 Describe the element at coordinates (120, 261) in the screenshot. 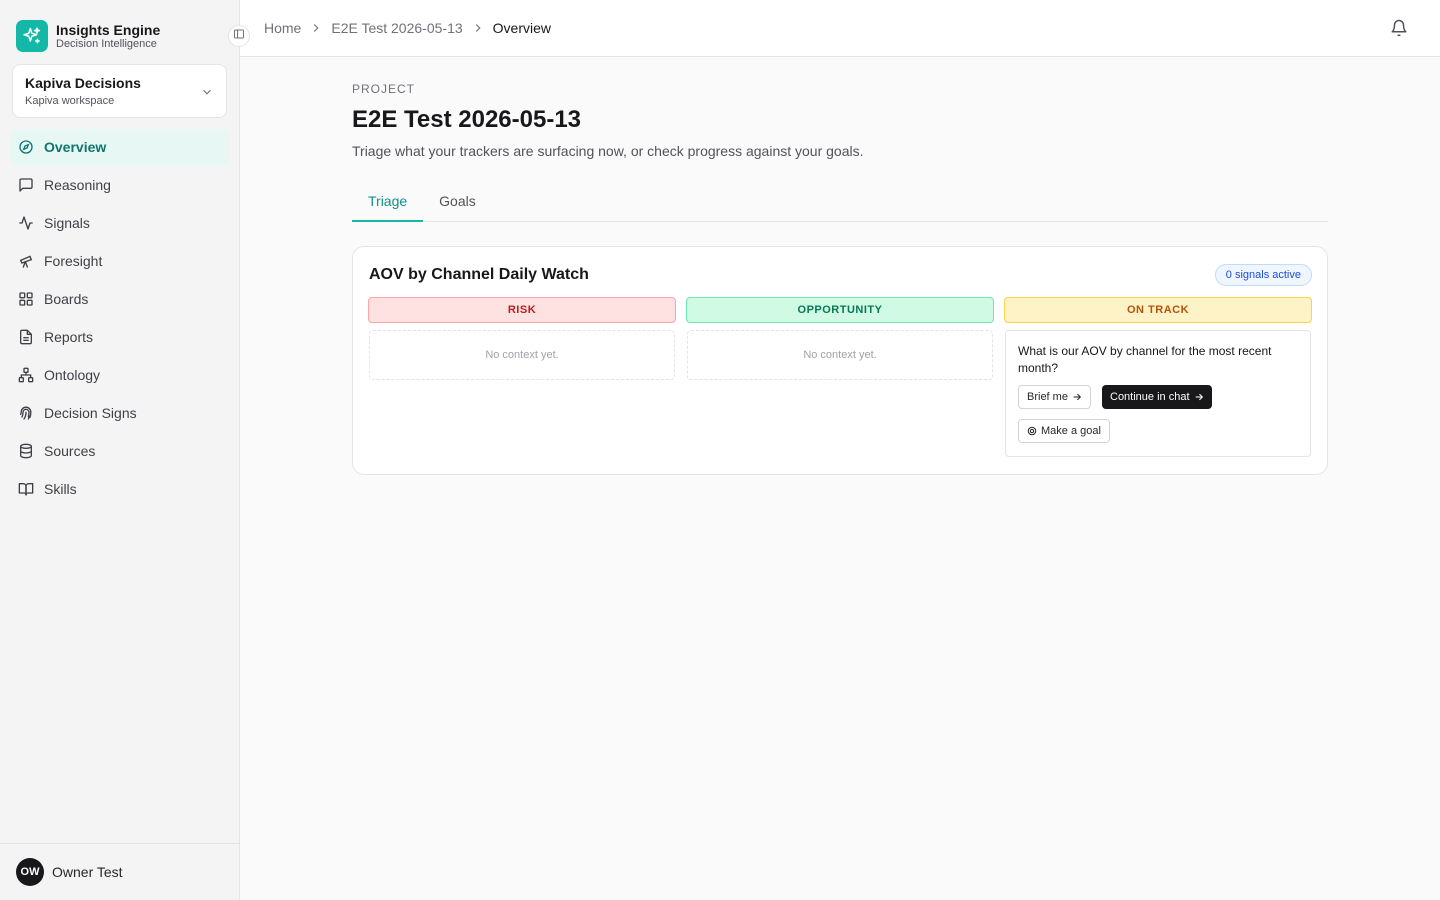

I see `sidebar-item-foresight: Foresight` at that location.